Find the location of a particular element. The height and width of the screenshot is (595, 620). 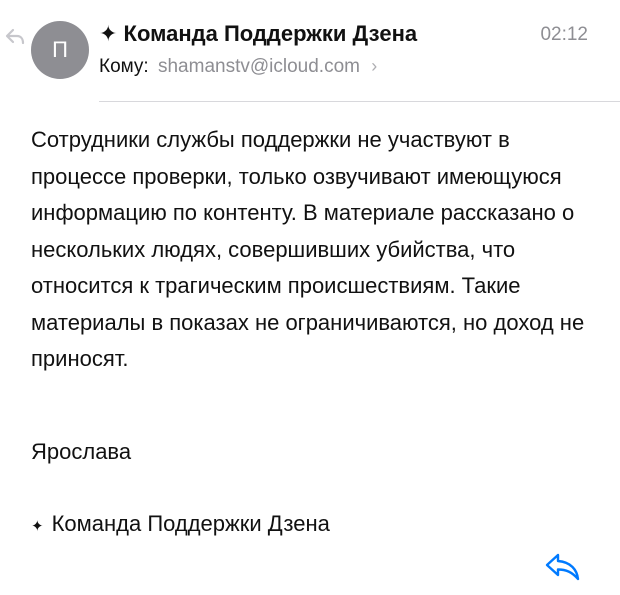

message-time: 02:12 is located at coordinates (564, 34).